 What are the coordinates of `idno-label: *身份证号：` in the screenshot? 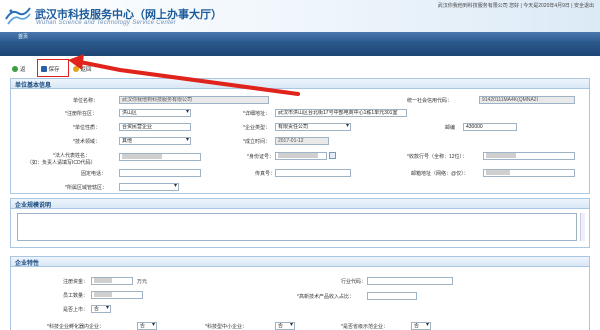 It's located at (260, 157).